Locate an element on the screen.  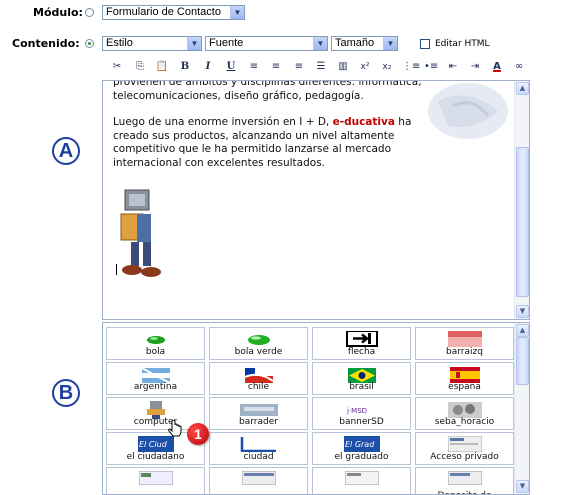
gallery-item: El Grad el graduado is located at coordinates (361, 448).